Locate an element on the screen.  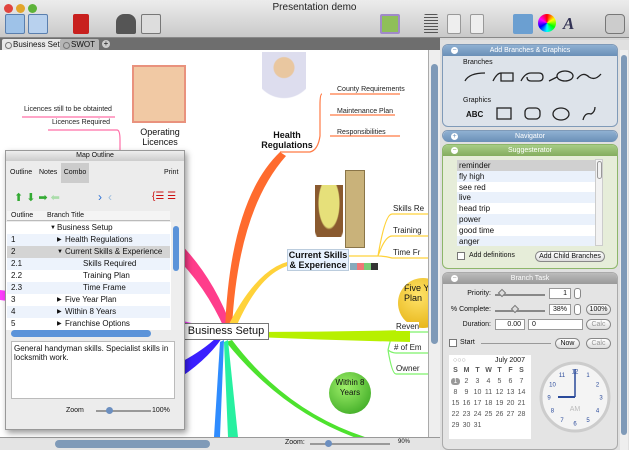
leaf-maintenance: Maintenance Plan is located at coordinates (365, 111).